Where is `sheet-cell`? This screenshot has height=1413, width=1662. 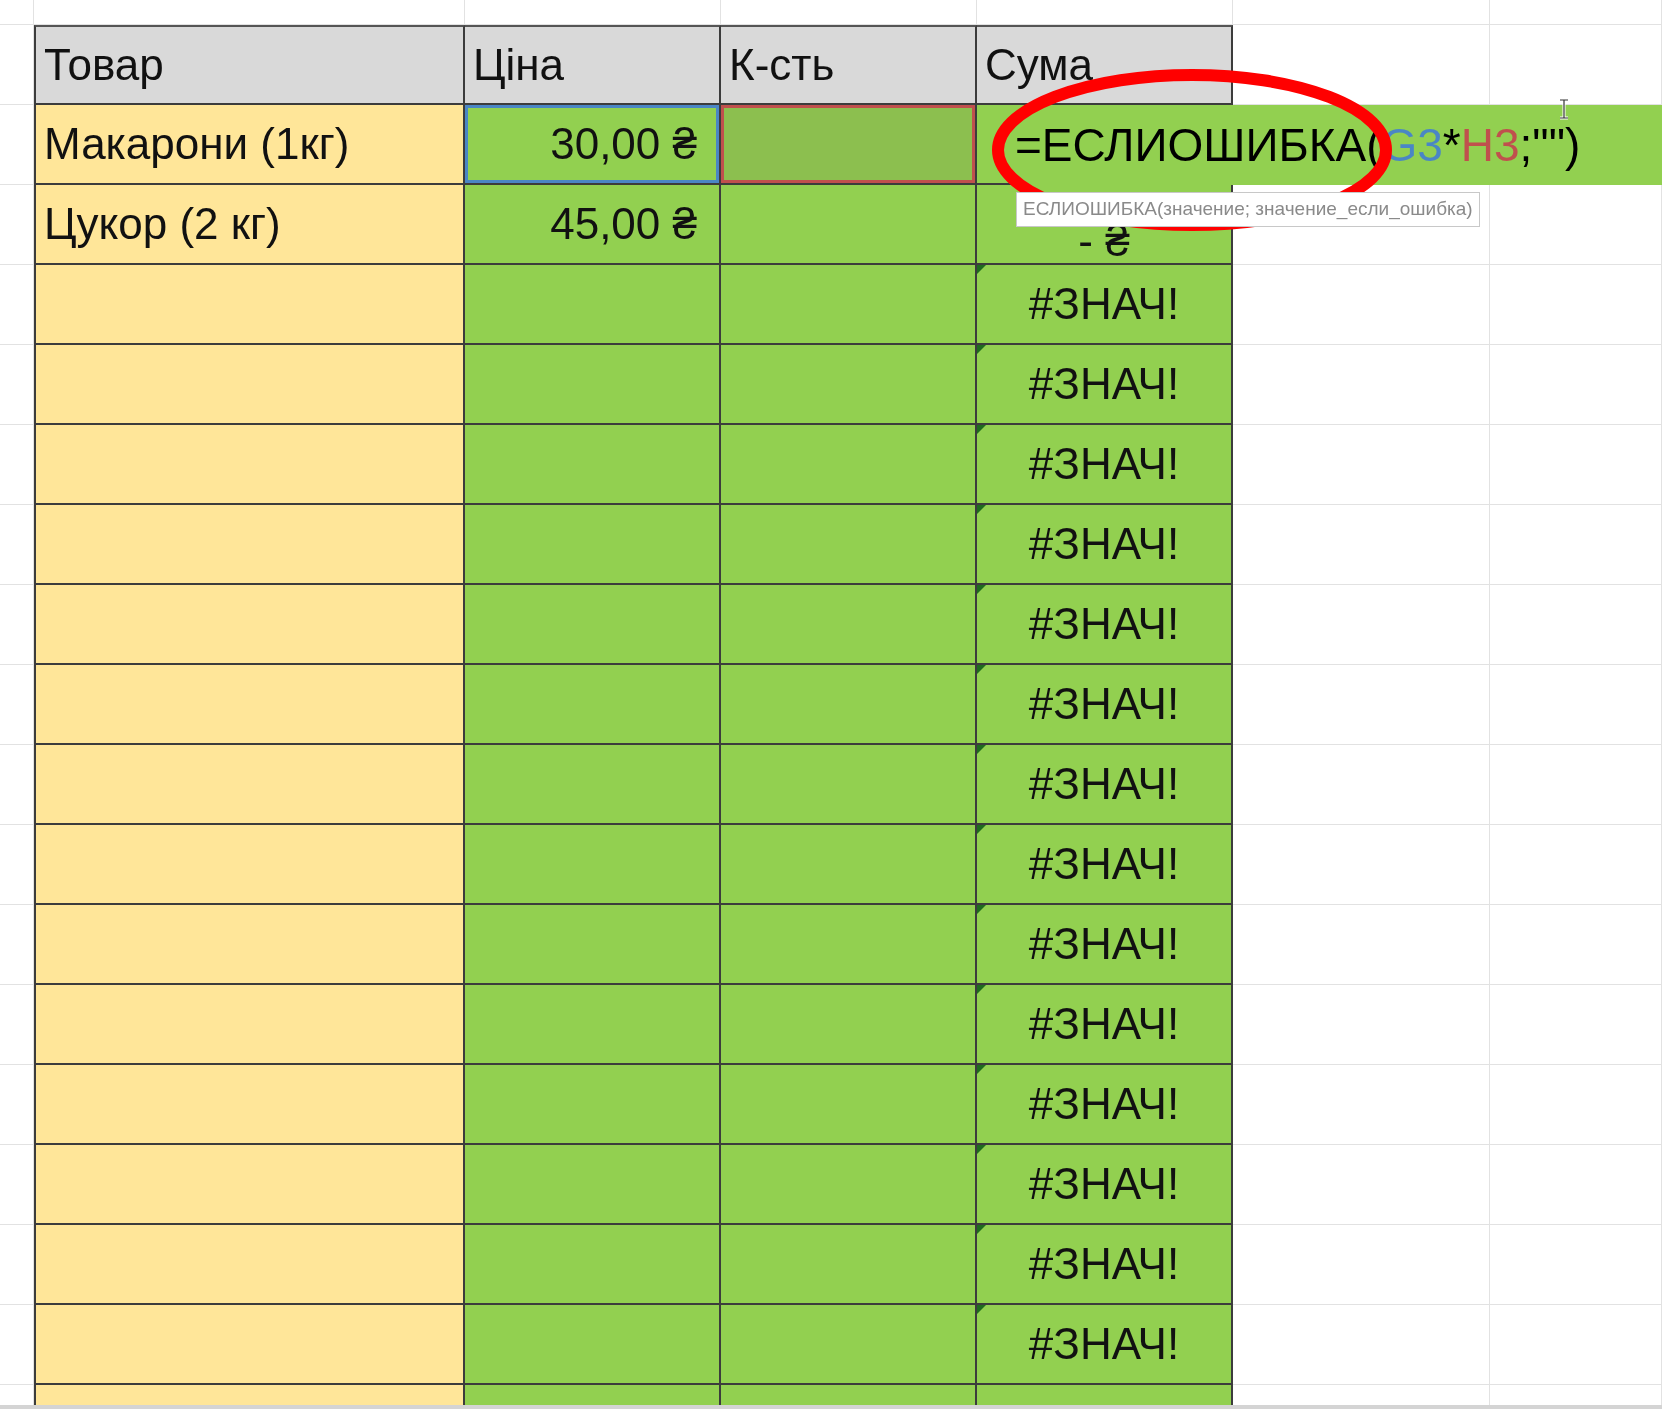
sheet-cell is located at coordinates (17, 12).